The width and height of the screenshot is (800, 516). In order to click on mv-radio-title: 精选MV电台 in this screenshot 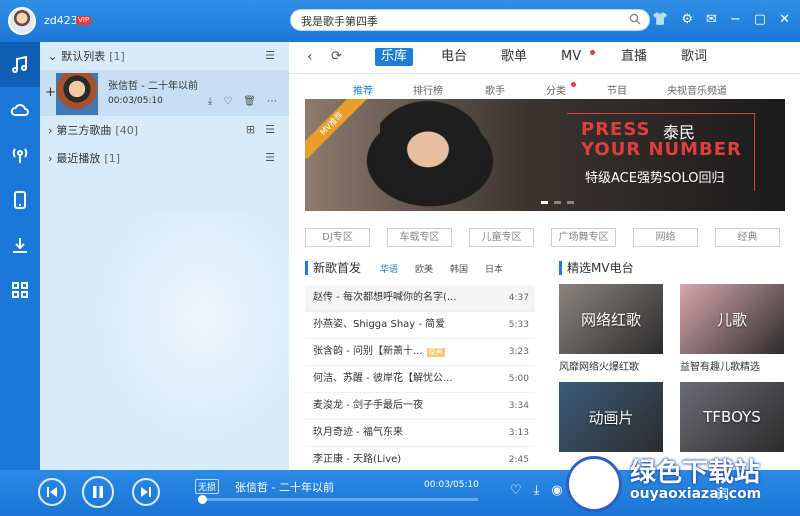, I will do `click(596, 268)`.